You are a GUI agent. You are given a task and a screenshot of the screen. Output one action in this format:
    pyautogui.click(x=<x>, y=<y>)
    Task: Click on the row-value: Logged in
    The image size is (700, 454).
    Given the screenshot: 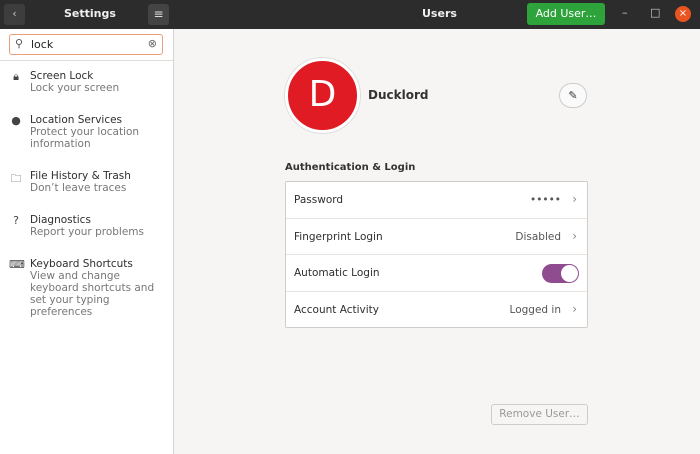 What is the action you would take?
    pyautogui.click(x=535, y=309)
    